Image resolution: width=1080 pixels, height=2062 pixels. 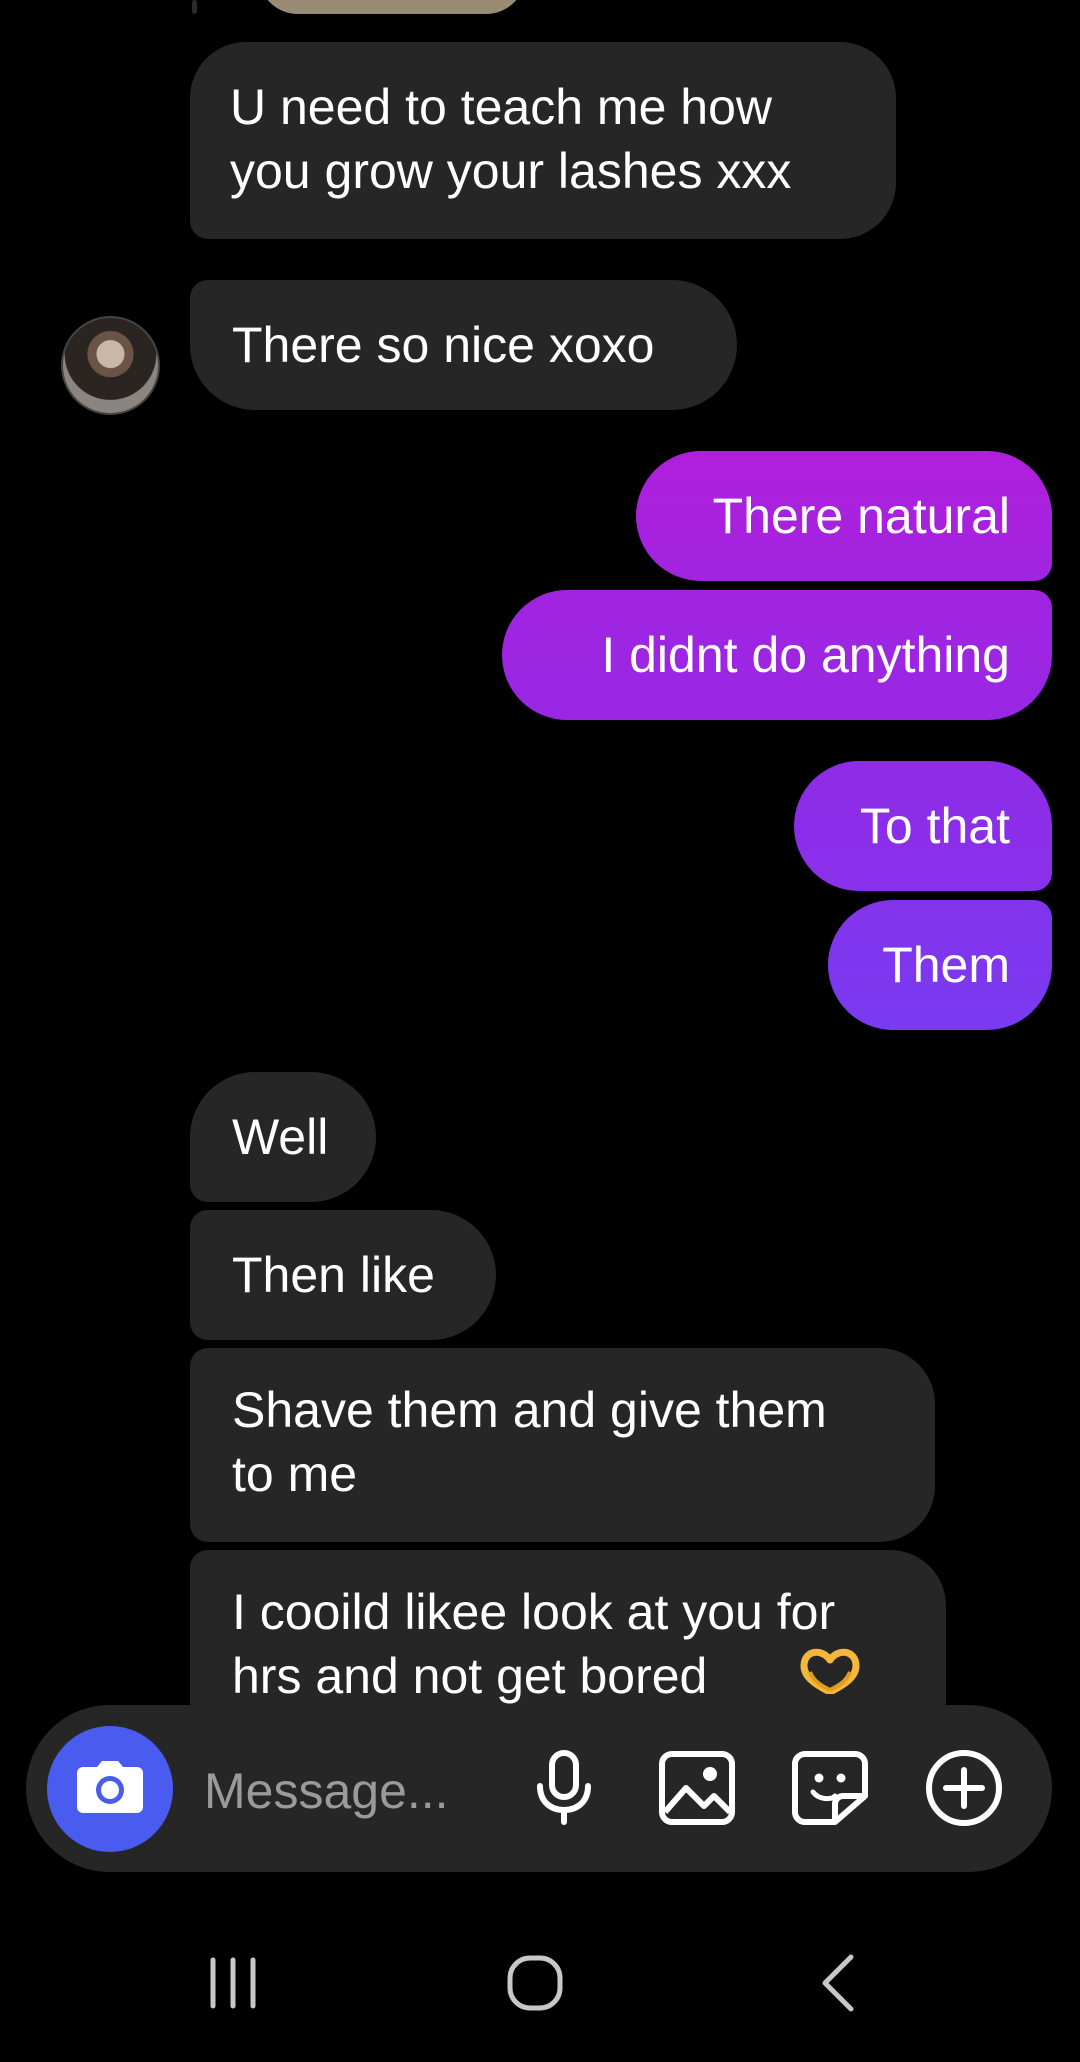 I want to click on message-text: There natural, so click(x=861, y=516).